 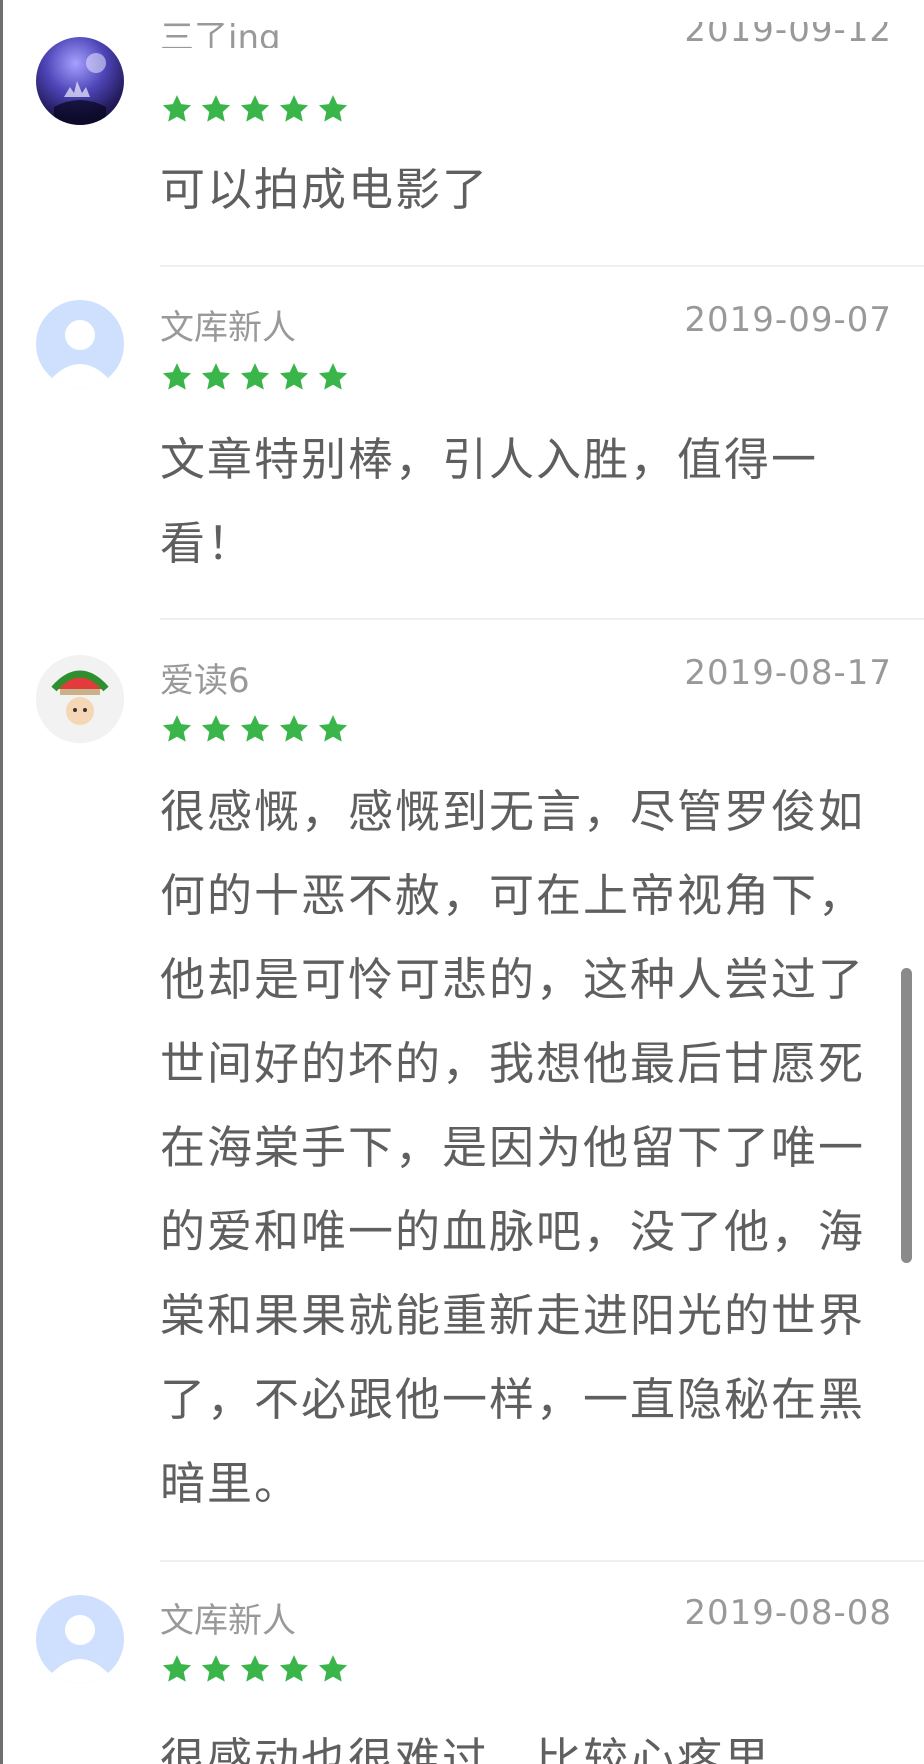 What do you see at coordinates (788, 1613) in the screenshot?
I see `review-date: 2019-08-08` at bounding box center [788, 1613].